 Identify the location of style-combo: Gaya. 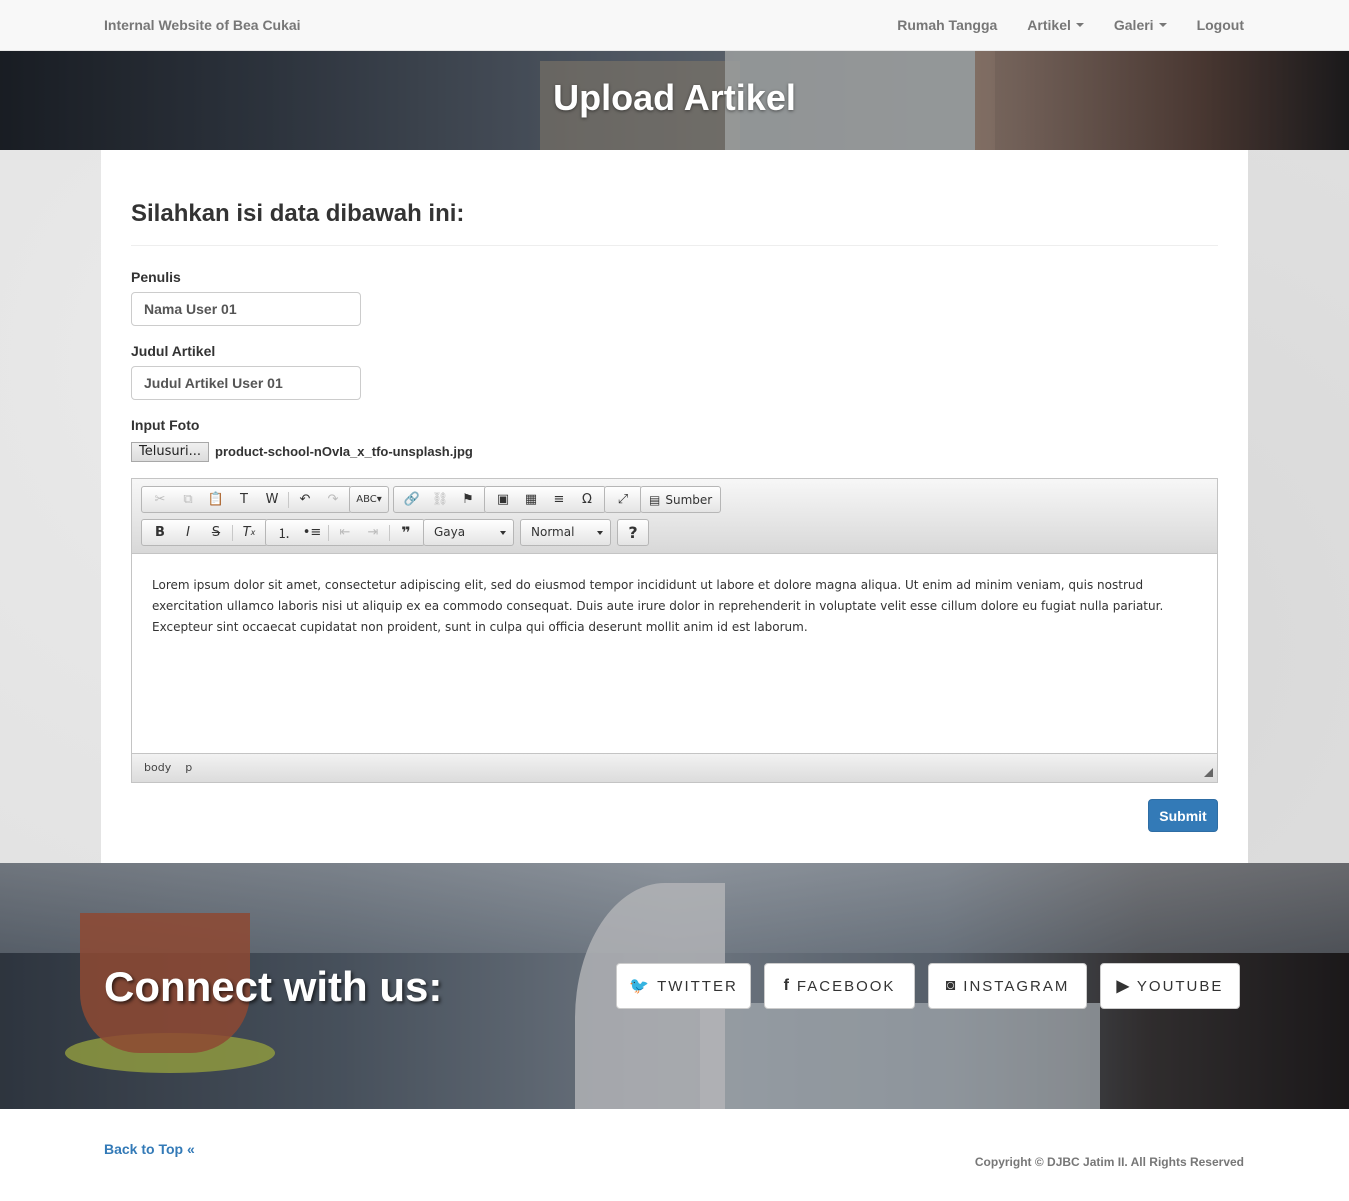
(468, 532).